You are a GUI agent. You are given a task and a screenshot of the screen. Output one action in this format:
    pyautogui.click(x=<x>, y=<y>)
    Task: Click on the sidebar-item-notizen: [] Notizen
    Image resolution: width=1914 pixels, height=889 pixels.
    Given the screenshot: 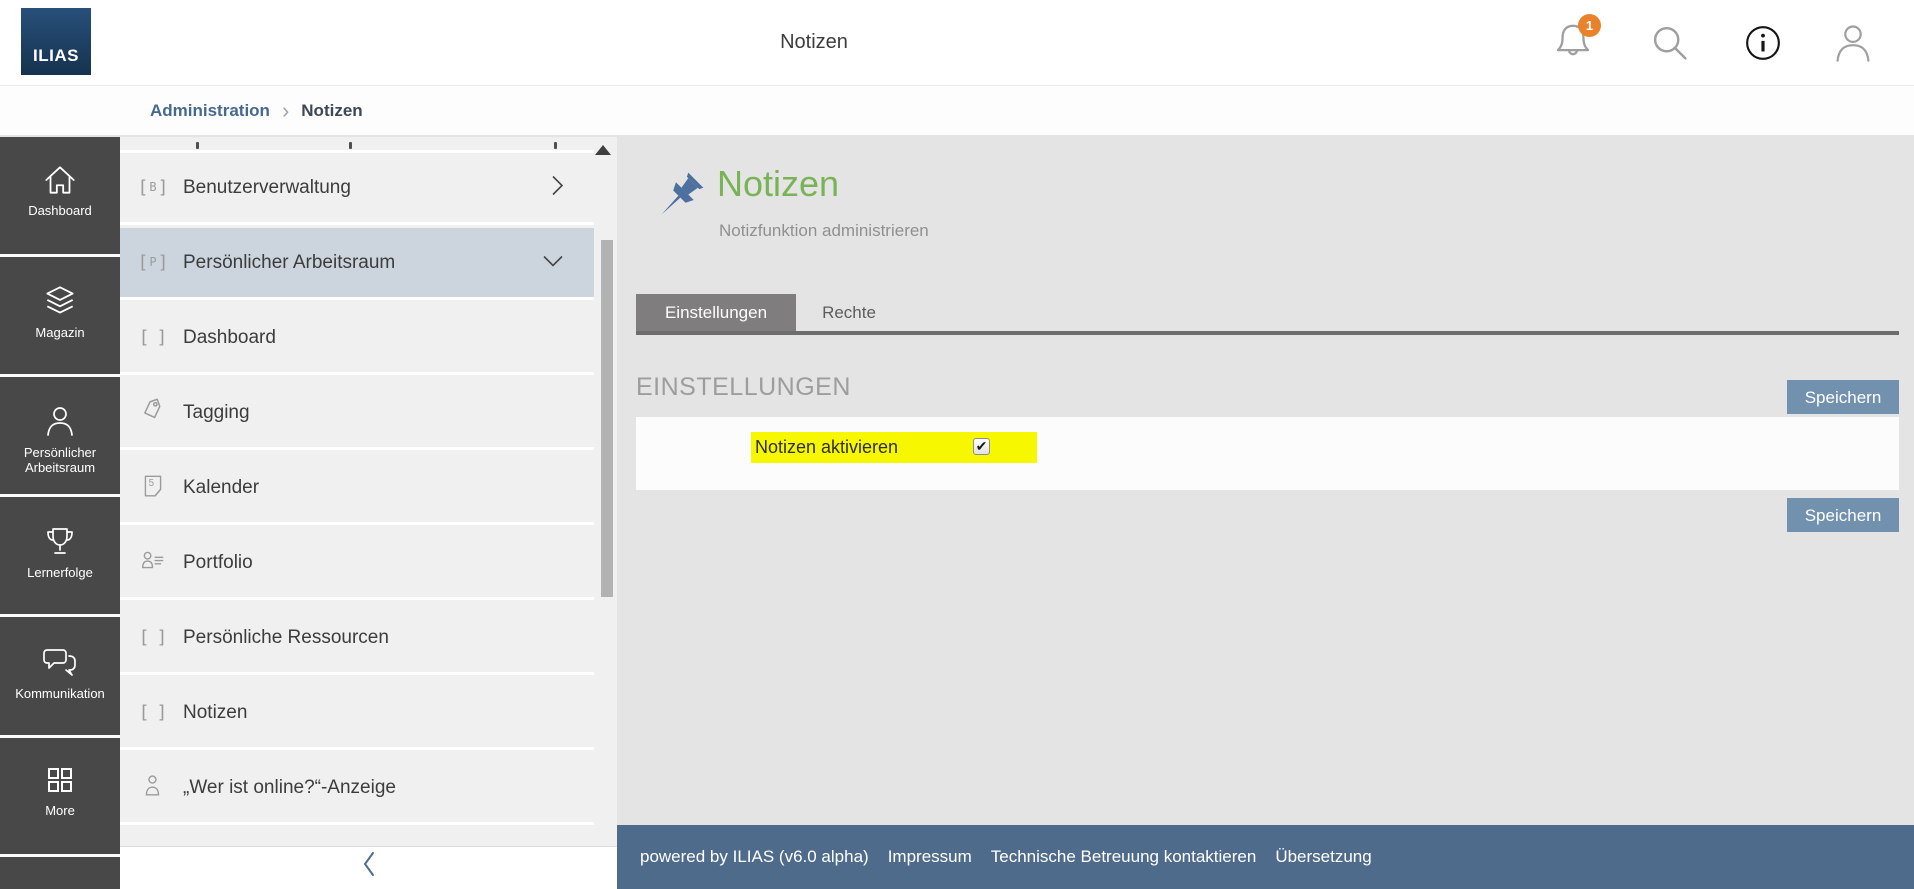 What is the action you would take?
    pyautogui.click(x=357, y=714)
    